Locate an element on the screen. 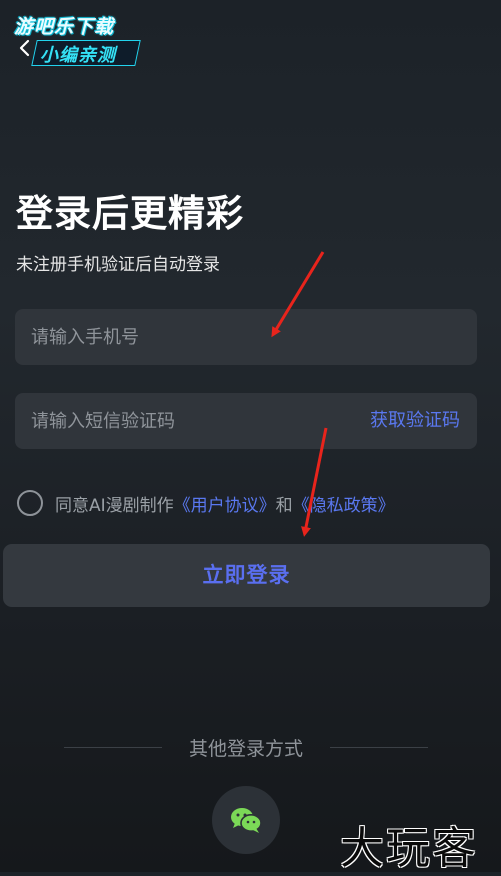  sms-code-field: 获取验证码 is located at coordinates (246, 421).